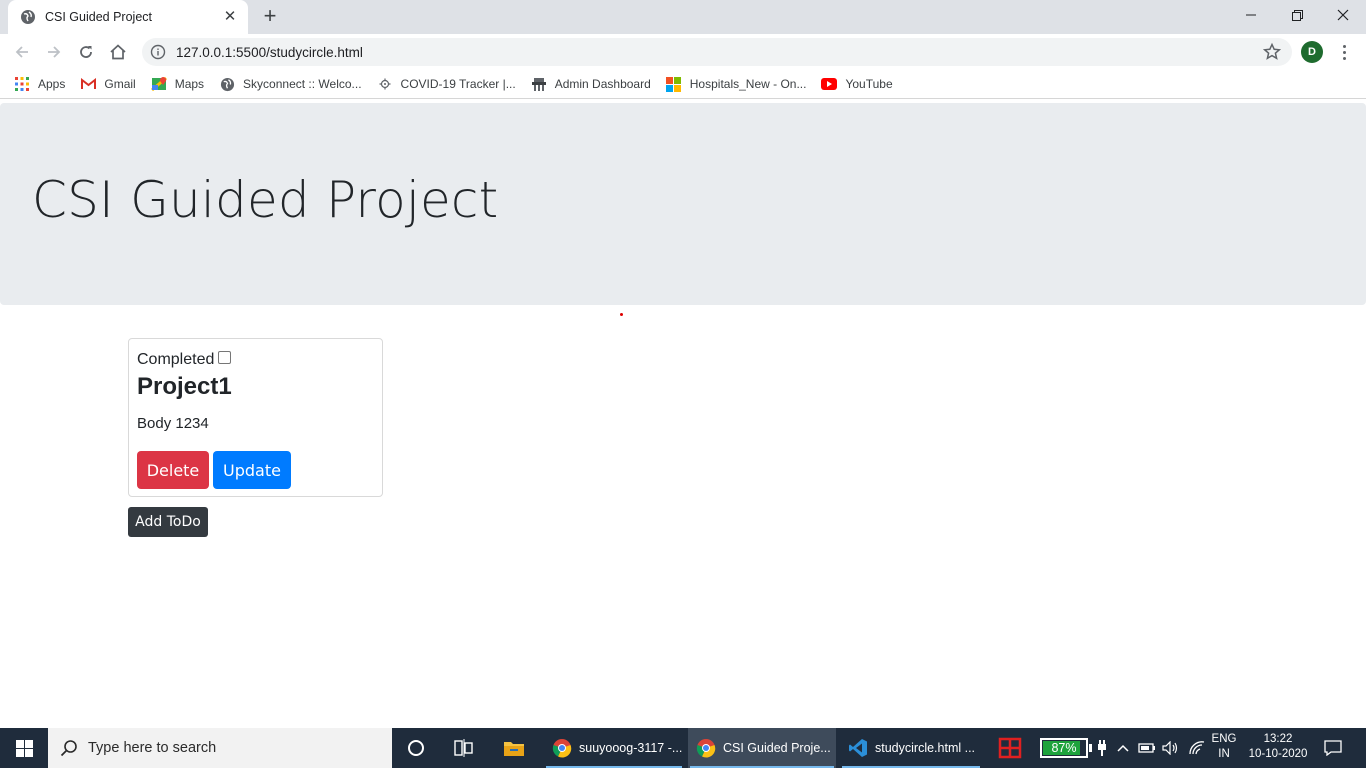 This screenshot has width=1366, height=768. I want to click on clock: 13:22 10-10-2020, so click(1278, 747).